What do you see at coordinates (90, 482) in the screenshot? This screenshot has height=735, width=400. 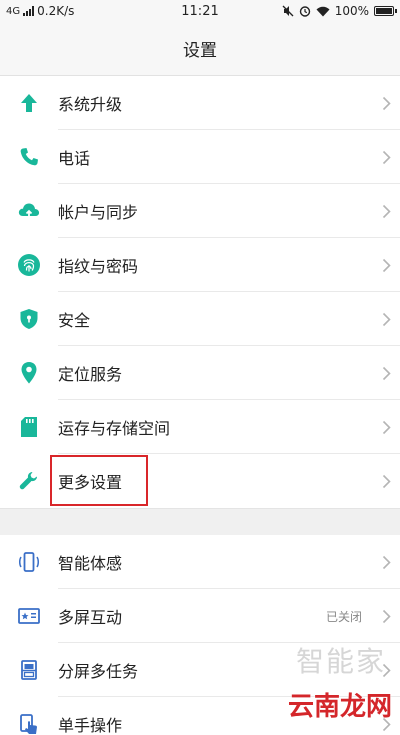 I see `settings-item-label: 更多设置` at bounding box center [90, 482].